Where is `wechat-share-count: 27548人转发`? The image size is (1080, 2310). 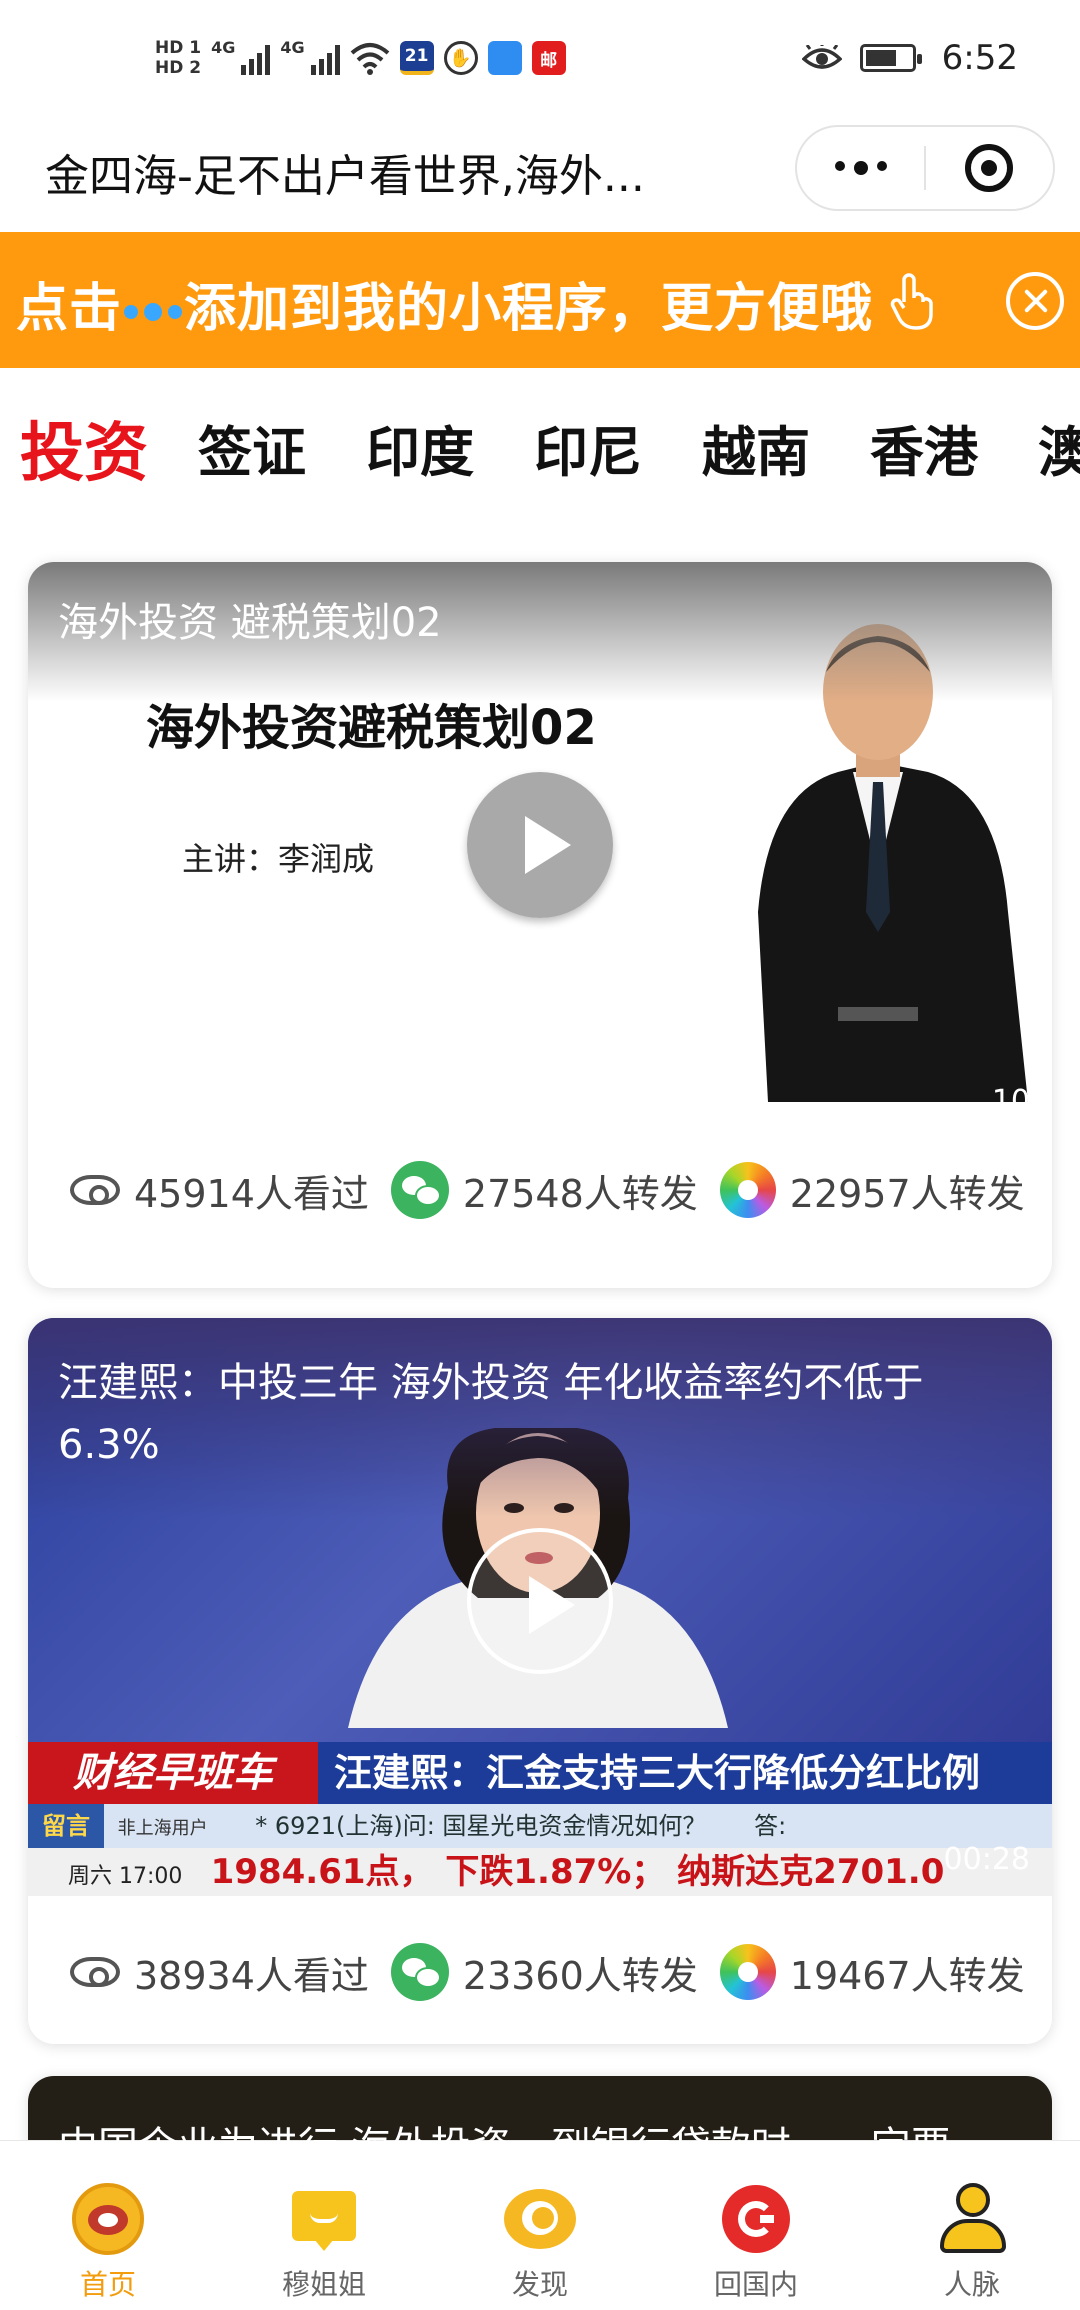
wechat-share-count: 27548人转发 is located at coordinates (544, 1190).